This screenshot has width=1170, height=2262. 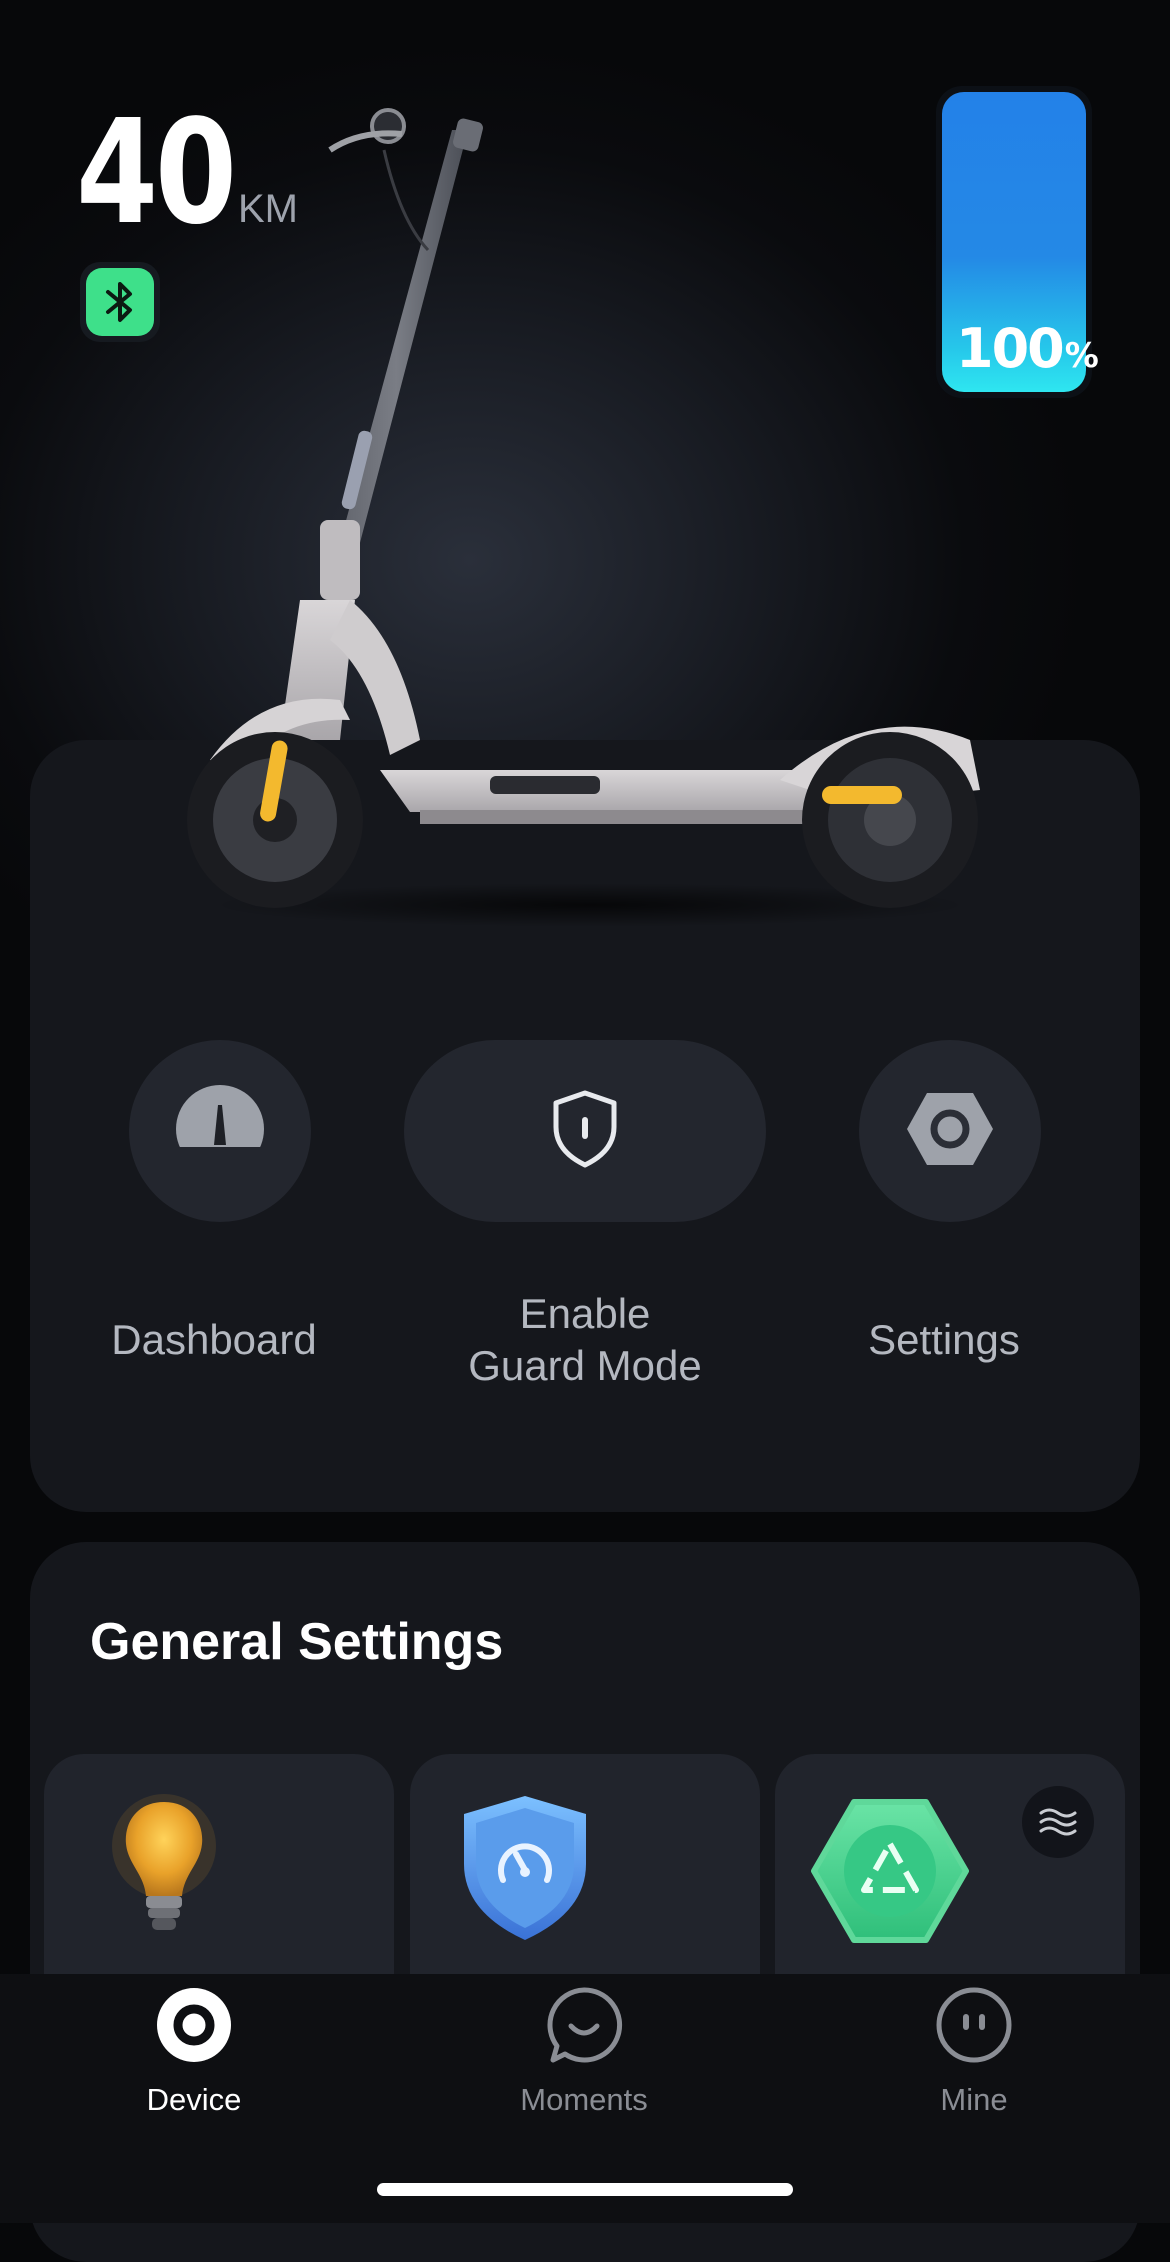 What do you see at coordinates (1058, 1822) in the screenshot?
I see `wave-icon` at bounding box center [1058, 1822].